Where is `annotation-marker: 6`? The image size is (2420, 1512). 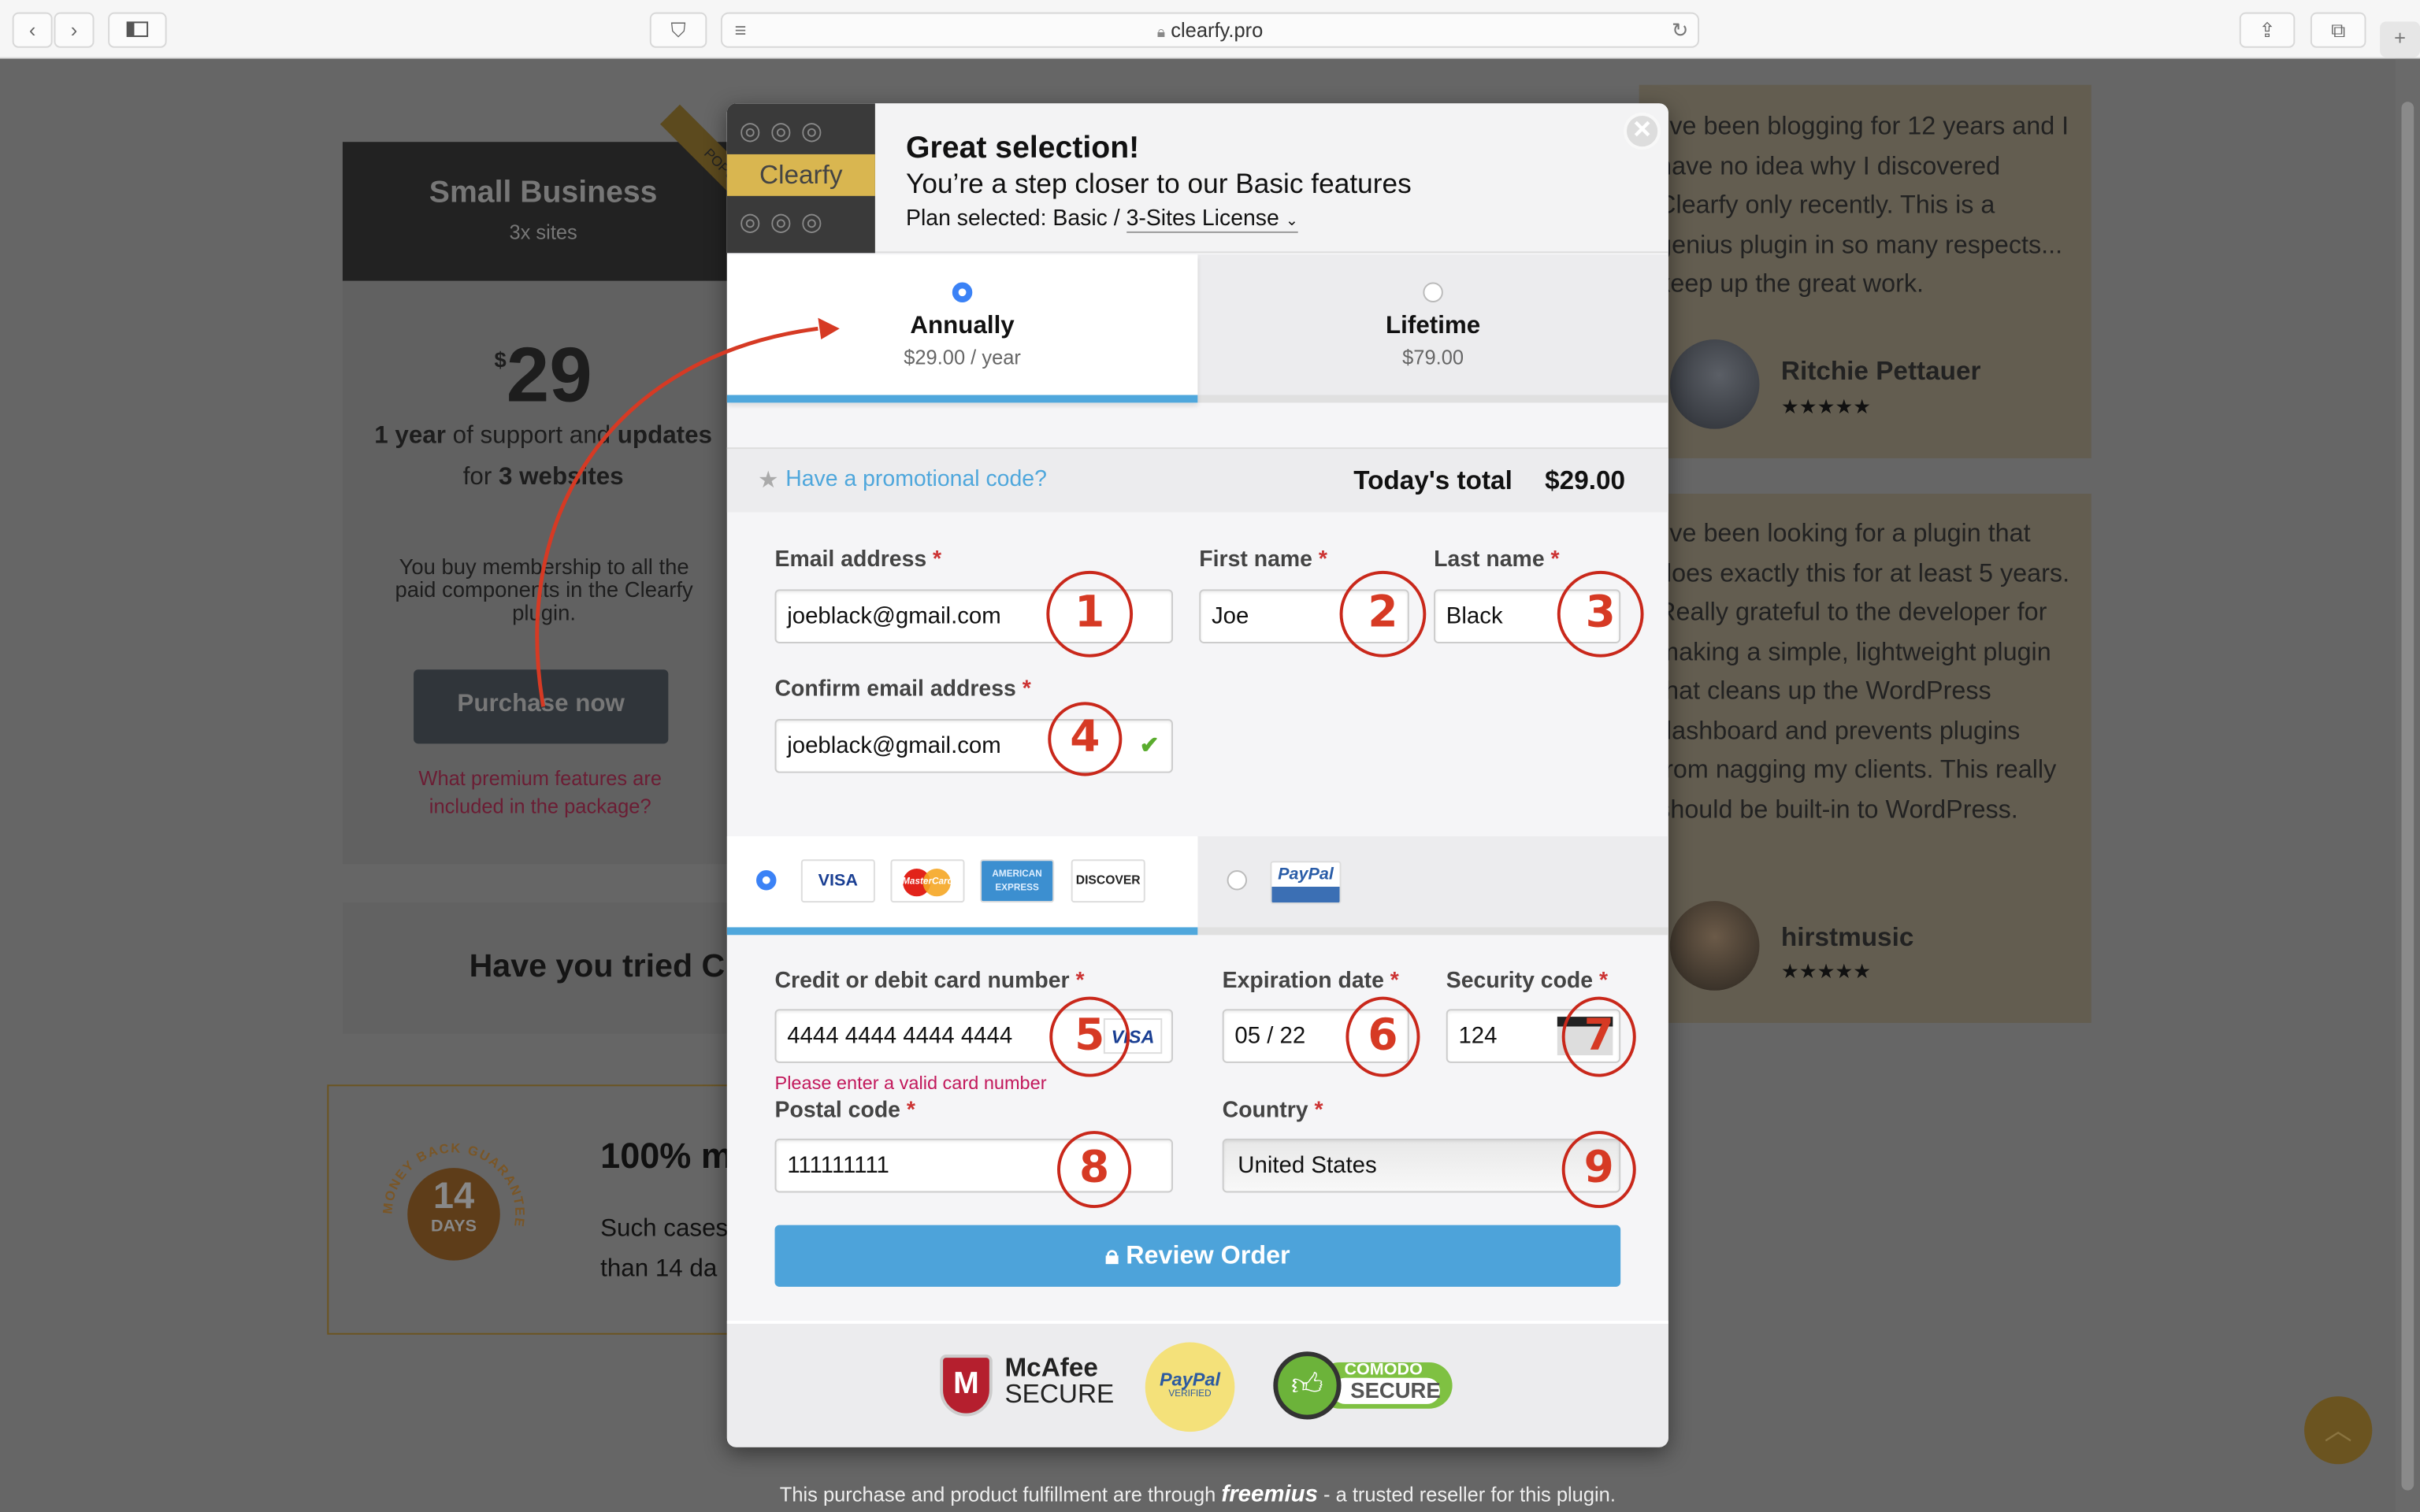
annotation-marker: 6 is located at coordinates (1382, 1036).